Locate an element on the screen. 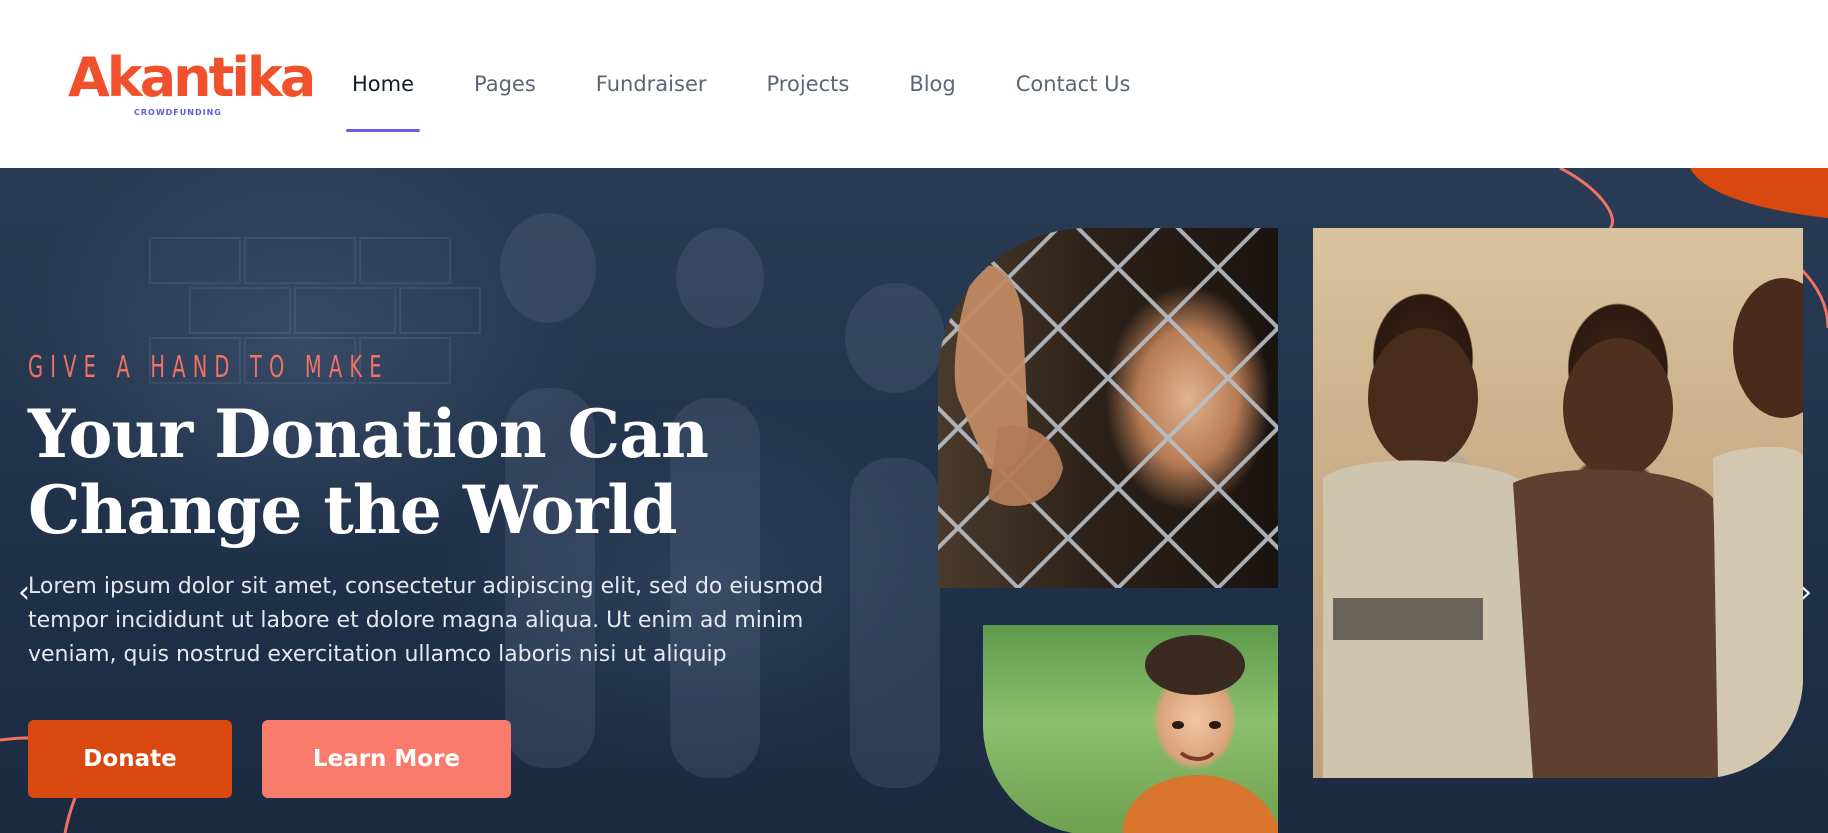 Image resolution: width=1828 pixels, height=833 pixels. brand-logo: Akantika CROWDFUNDING is located at coordinates (192, 83).